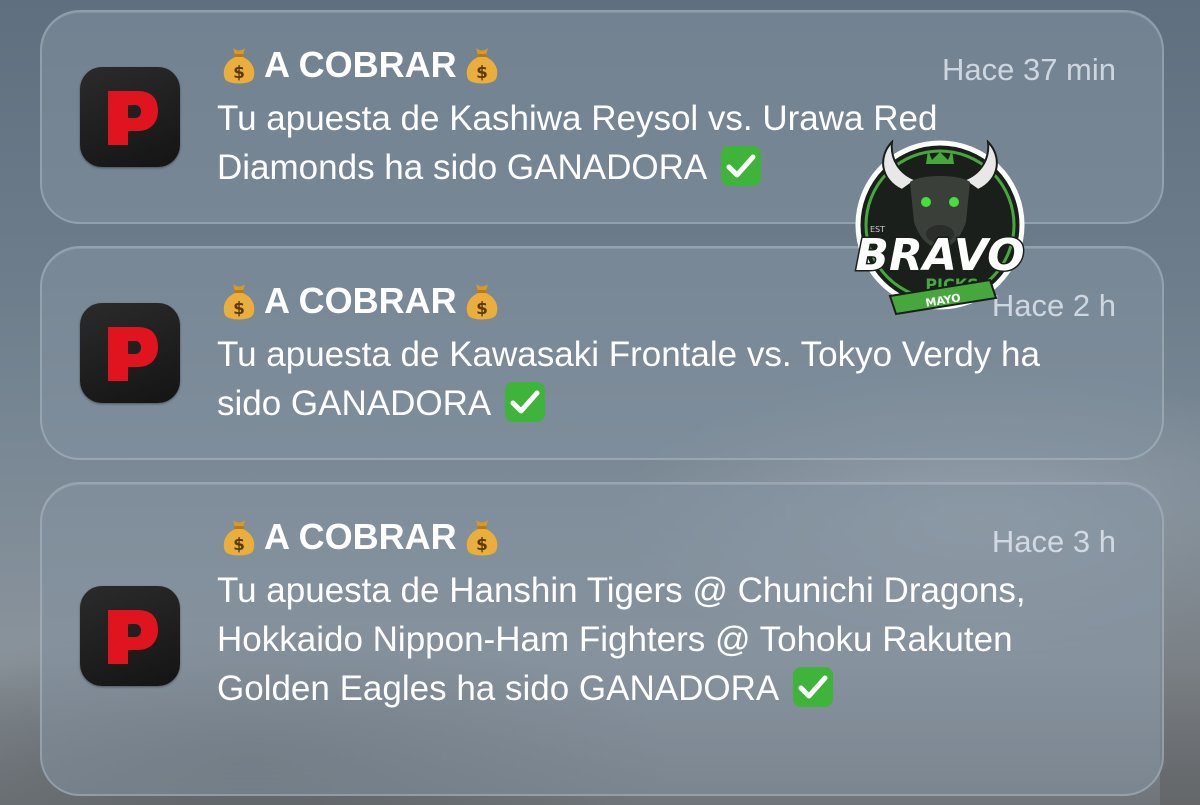 Image resolution: width=1200 pixels, height=805 pixels. Describe the element at coordinates (1053, 541) in the screenshot. I see `notification-time: Hace 3 h` at that location.